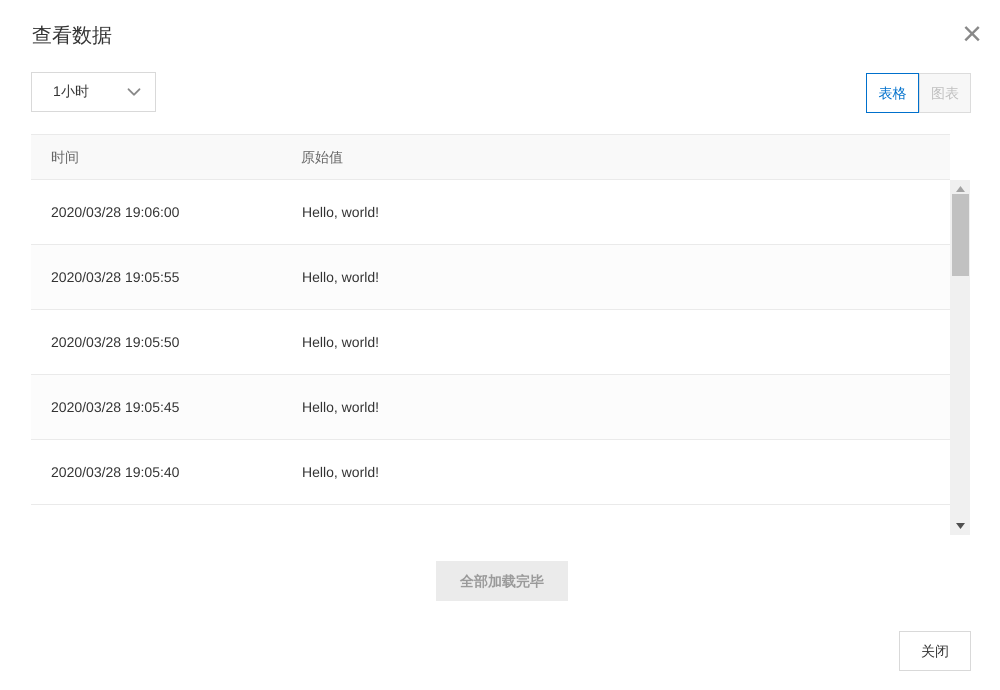 Image resolution: width=1000 pixels, height=690 pixels. What do you see at coordinates (115, 342) in the screenshot?
I see `table-cell-text: 2020/03/28 19:05:50` at bounding box center [115, 342].